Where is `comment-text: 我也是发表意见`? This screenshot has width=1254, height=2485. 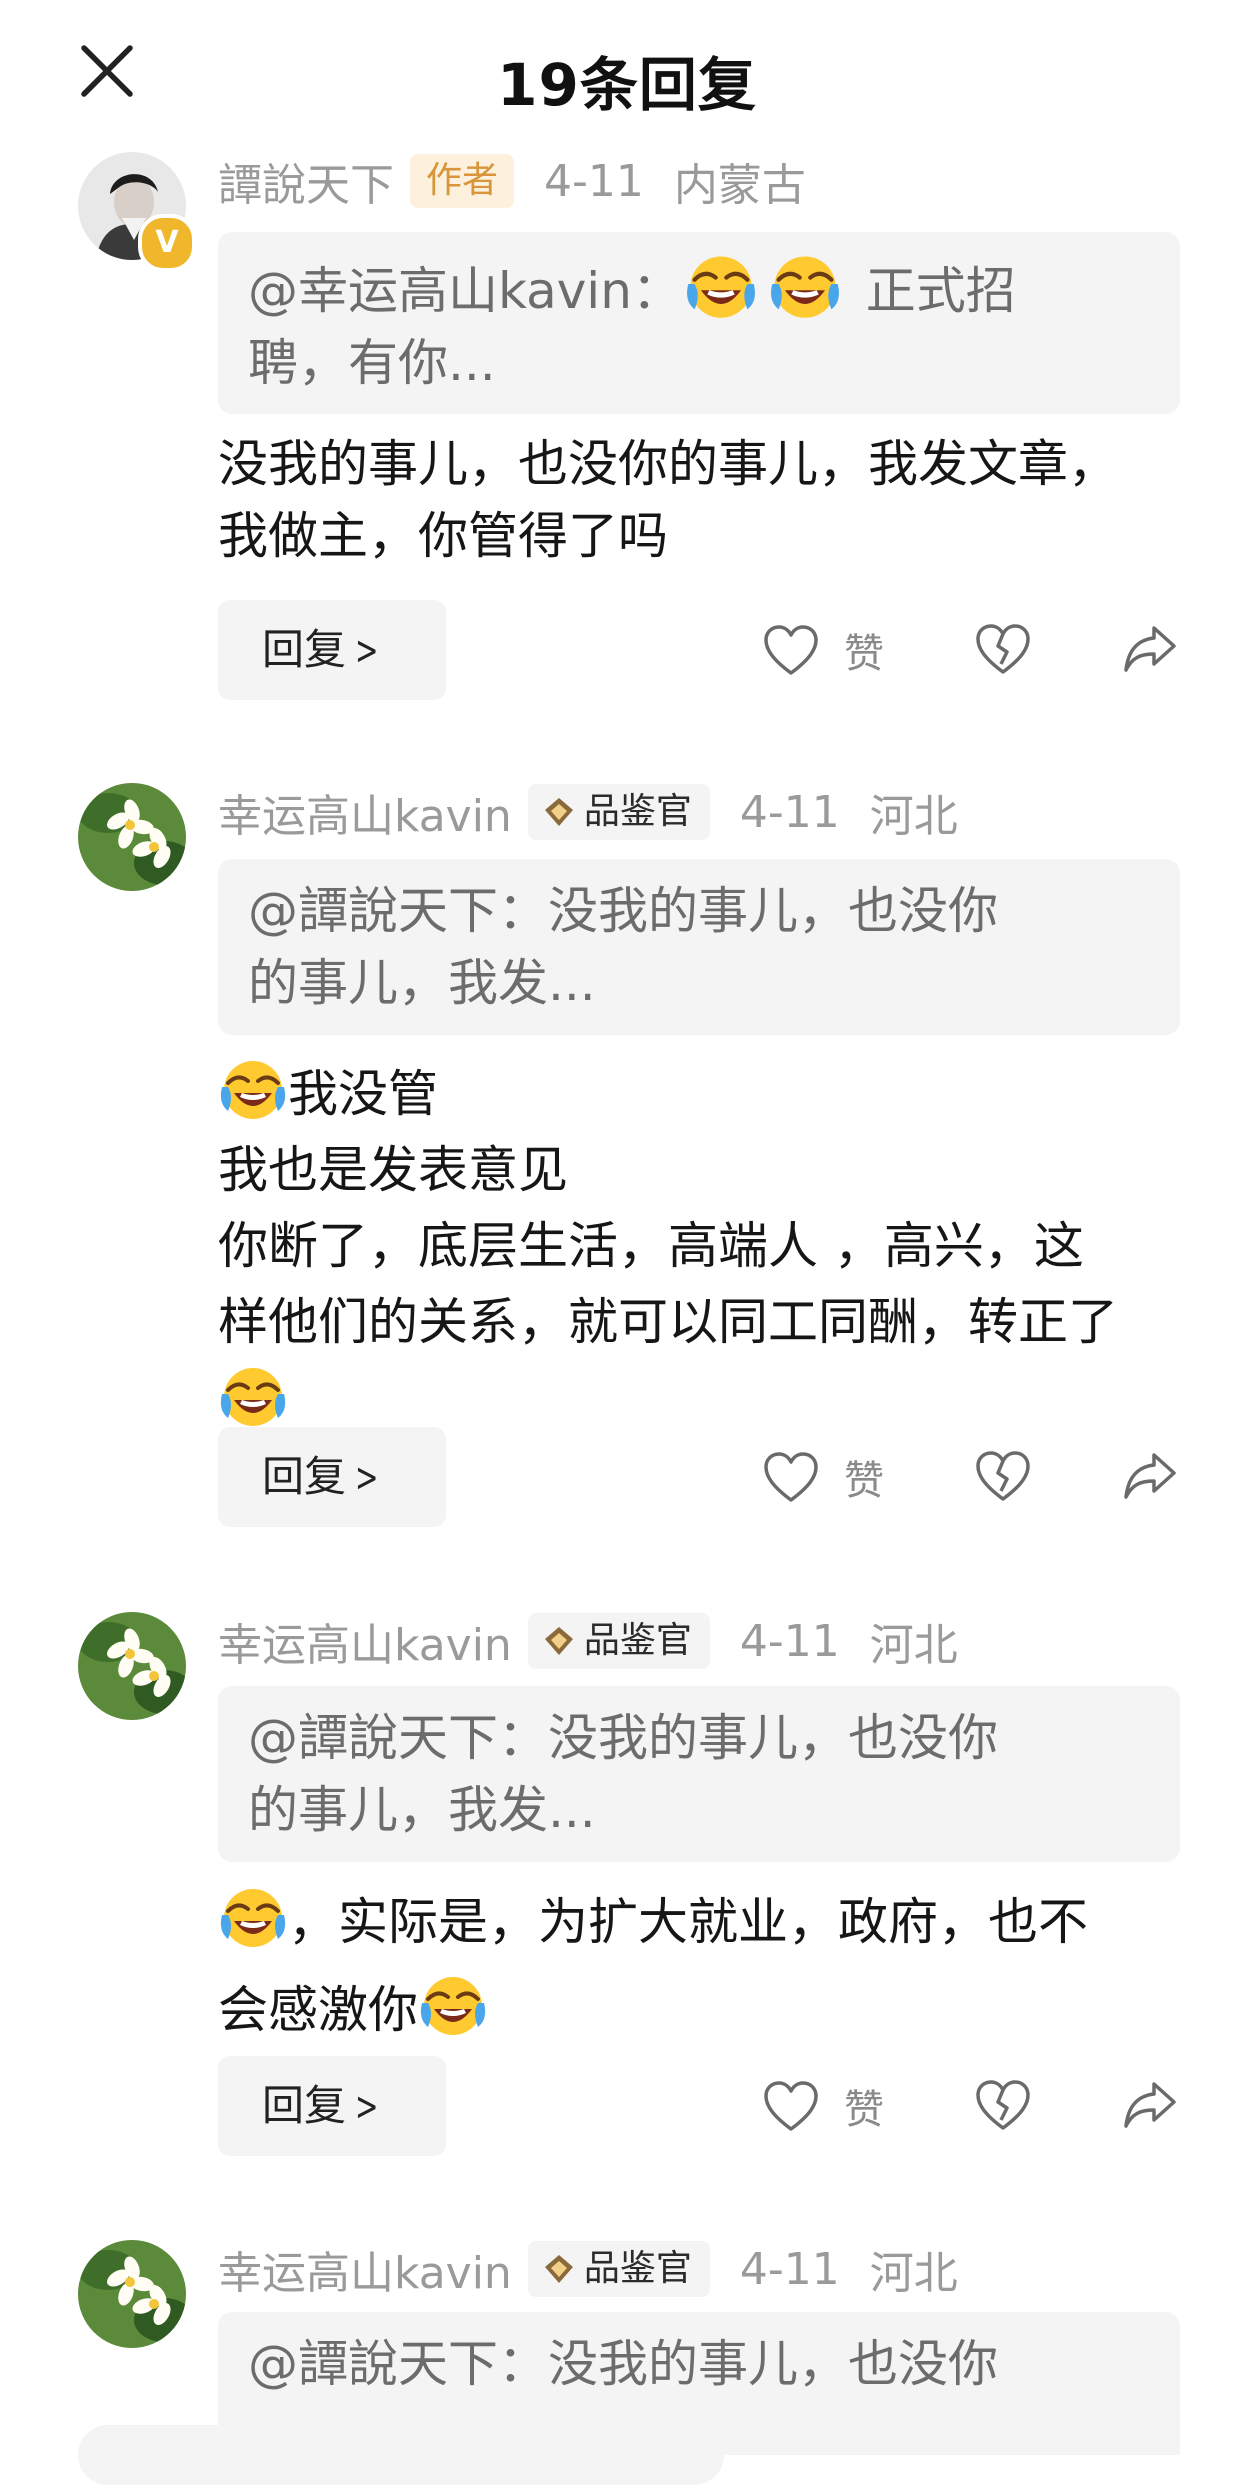 comment-text: 我也是发表意见 is located at coordinates (393, 1170).